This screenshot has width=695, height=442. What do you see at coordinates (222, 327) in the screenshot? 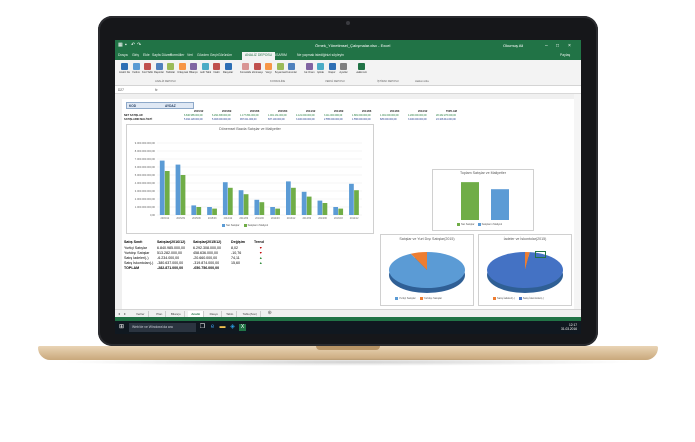
I see `file-explorer-icon: ▬` at bounding box center [222, 327].